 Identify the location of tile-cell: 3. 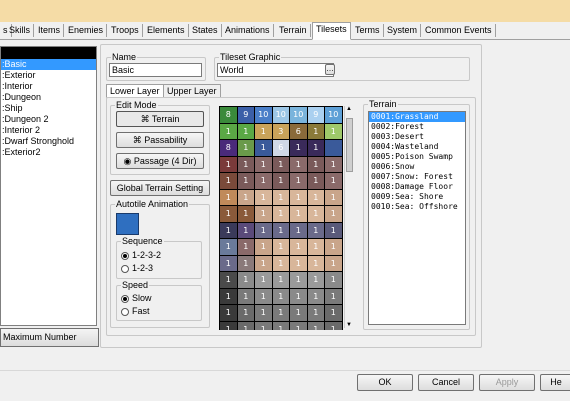
(280, 131).